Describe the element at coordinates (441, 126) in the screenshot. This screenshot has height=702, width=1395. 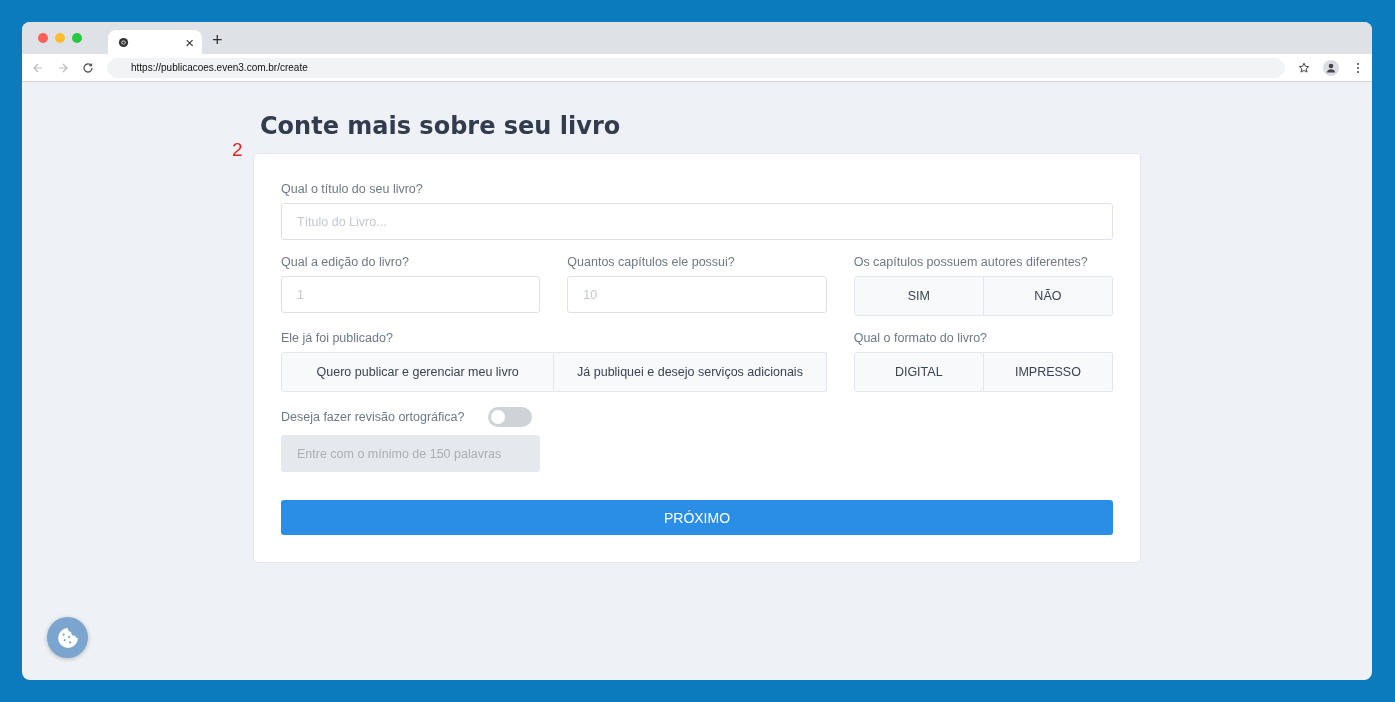
I see `page-heading: Conte mais sobre seu livro` at that location.